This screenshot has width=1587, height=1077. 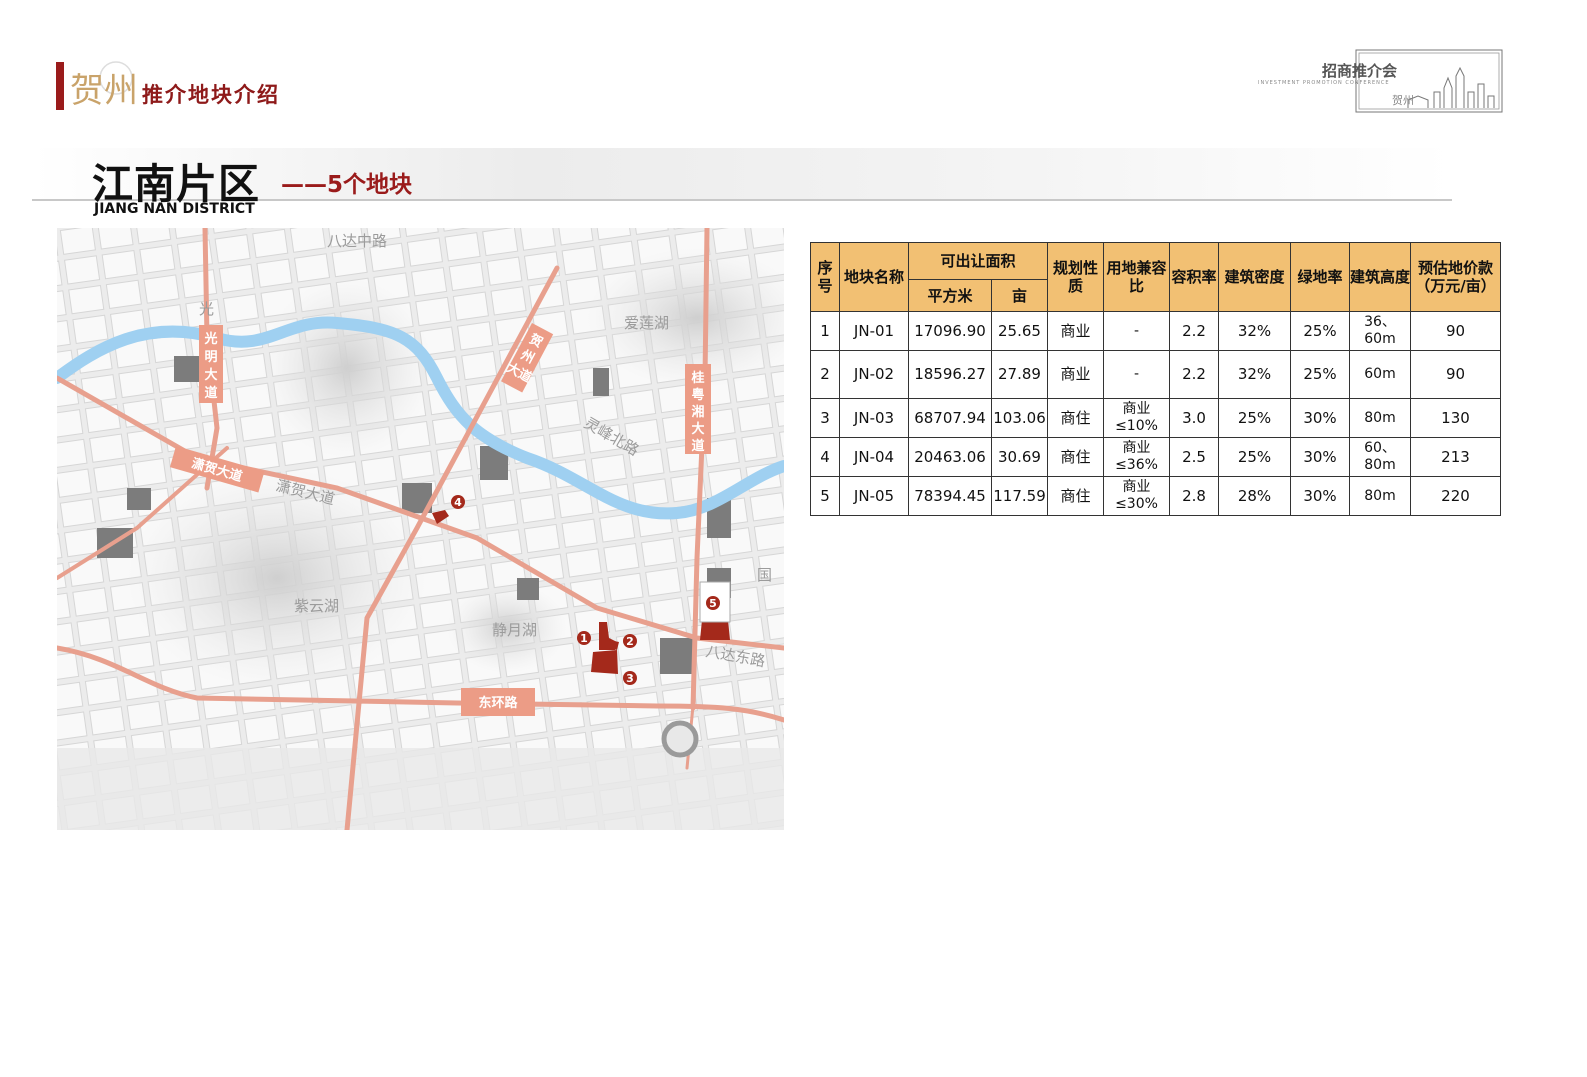 What do you see at coordinates (1320, 277) in the screenshot?
I see `header-green: 绿地率` at bounding box center [1320, 277].